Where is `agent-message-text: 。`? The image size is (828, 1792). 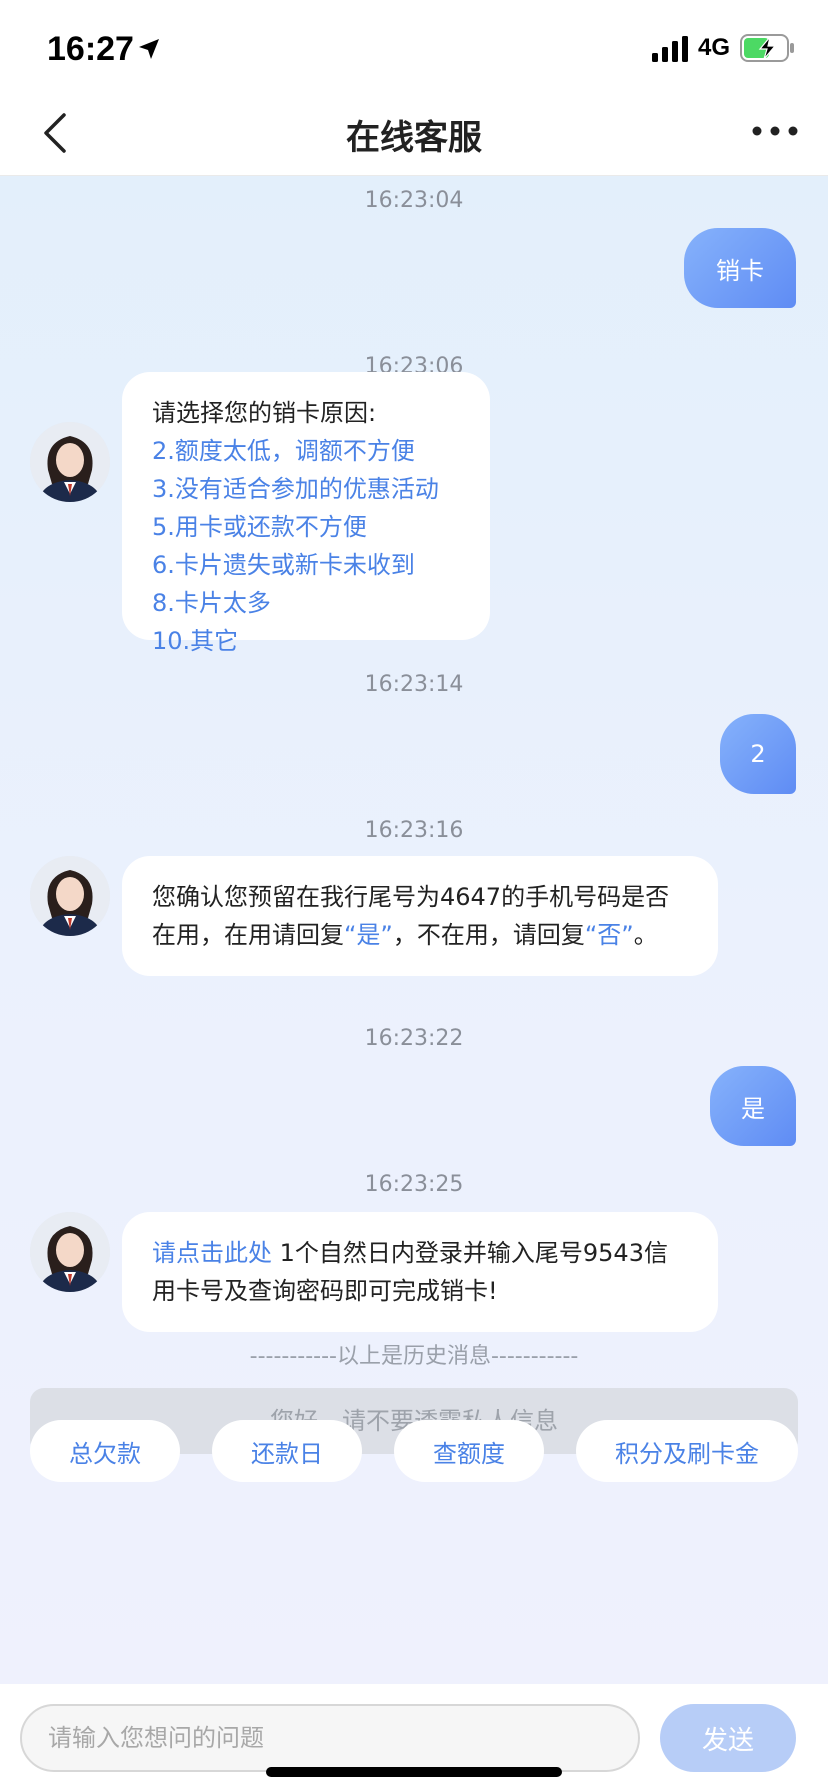
agent-message-text: 。 is located at coordinates (645, 935).